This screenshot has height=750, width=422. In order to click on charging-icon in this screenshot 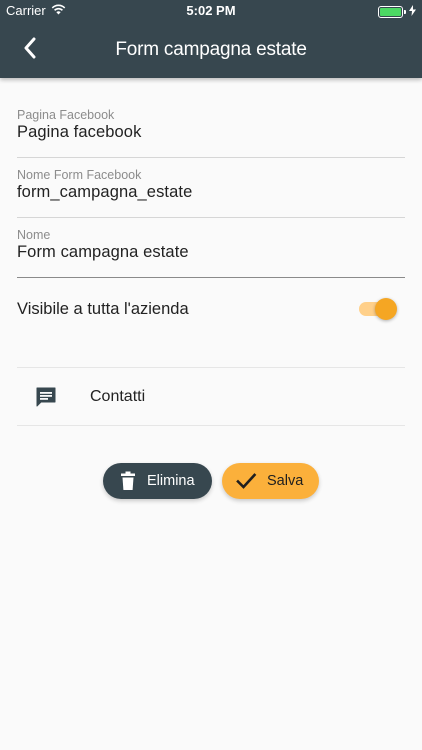, I will do `click(412, 11)`.